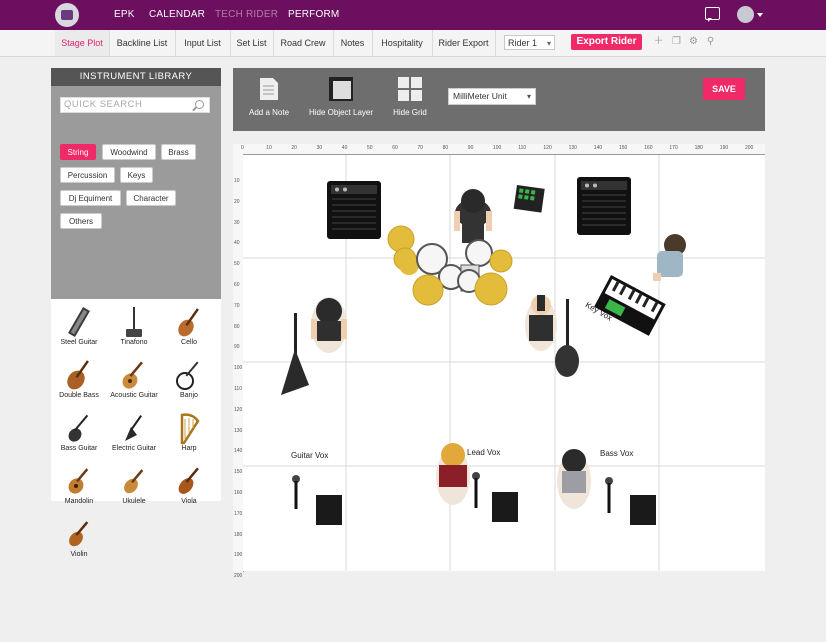  Describe the element at coordinates (129, 152) in the screenshot. I see `category-woodwind: Woodwind` at that location.